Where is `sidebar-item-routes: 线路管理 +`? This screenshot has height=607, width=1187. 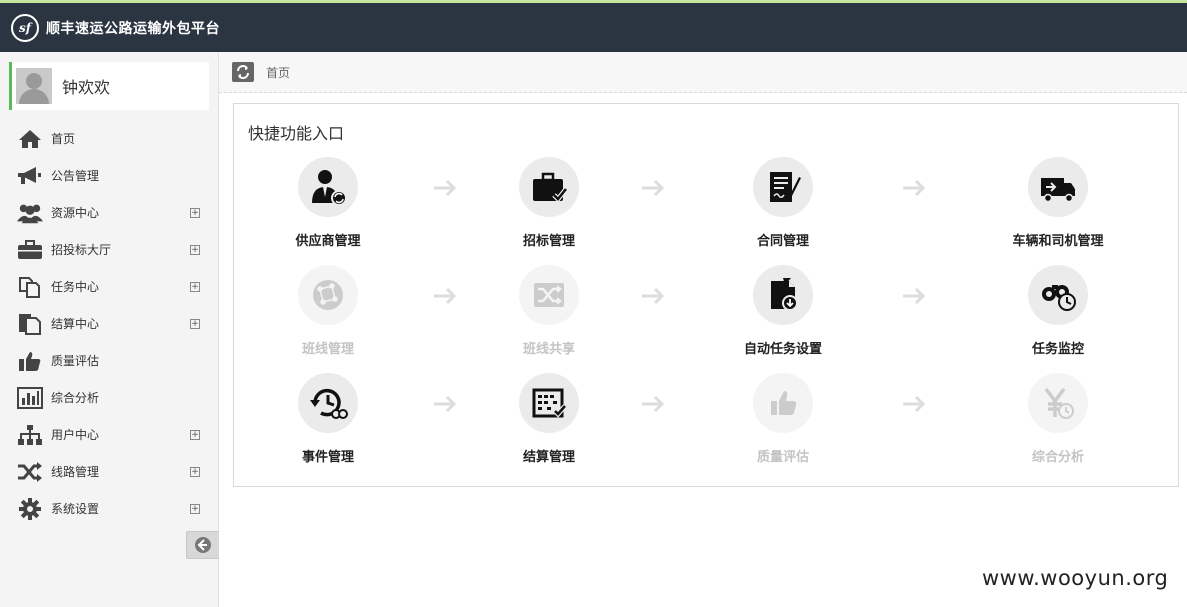 sidebar-item-routes: 线路管理 + is located at coordinates (109, 471).